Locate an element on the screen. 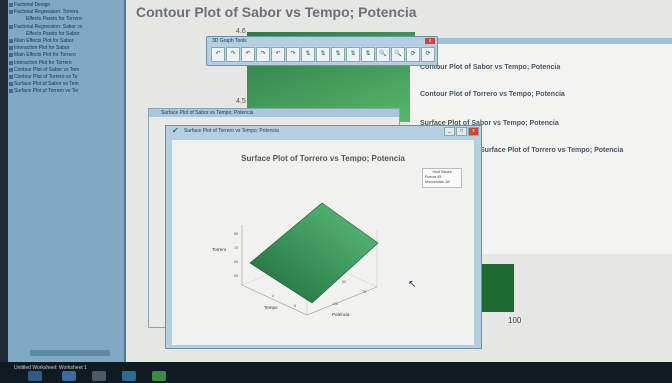 The image size is (672, 383). start-button-icon is located at coordinates (35, 376).